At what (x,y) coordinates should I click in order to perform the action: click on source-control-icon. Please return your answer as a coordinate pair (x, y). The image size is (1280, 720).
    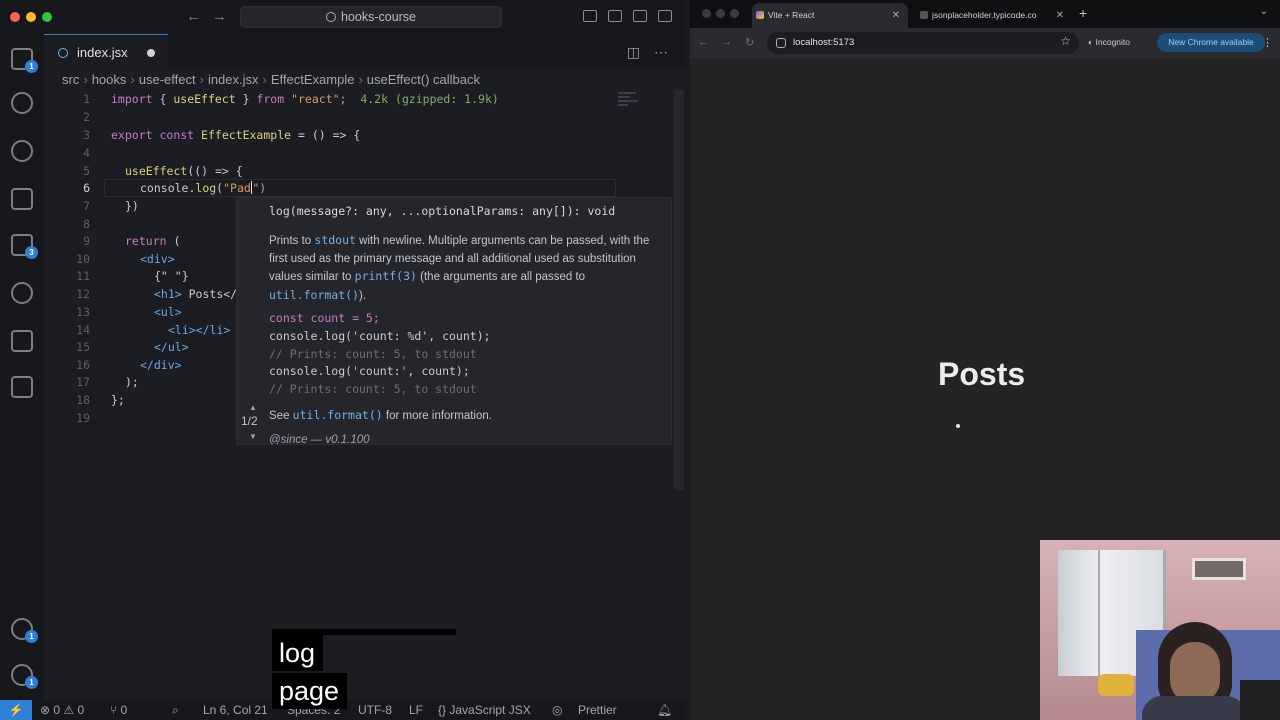
    Looking at the image, I should click on (22, 151).